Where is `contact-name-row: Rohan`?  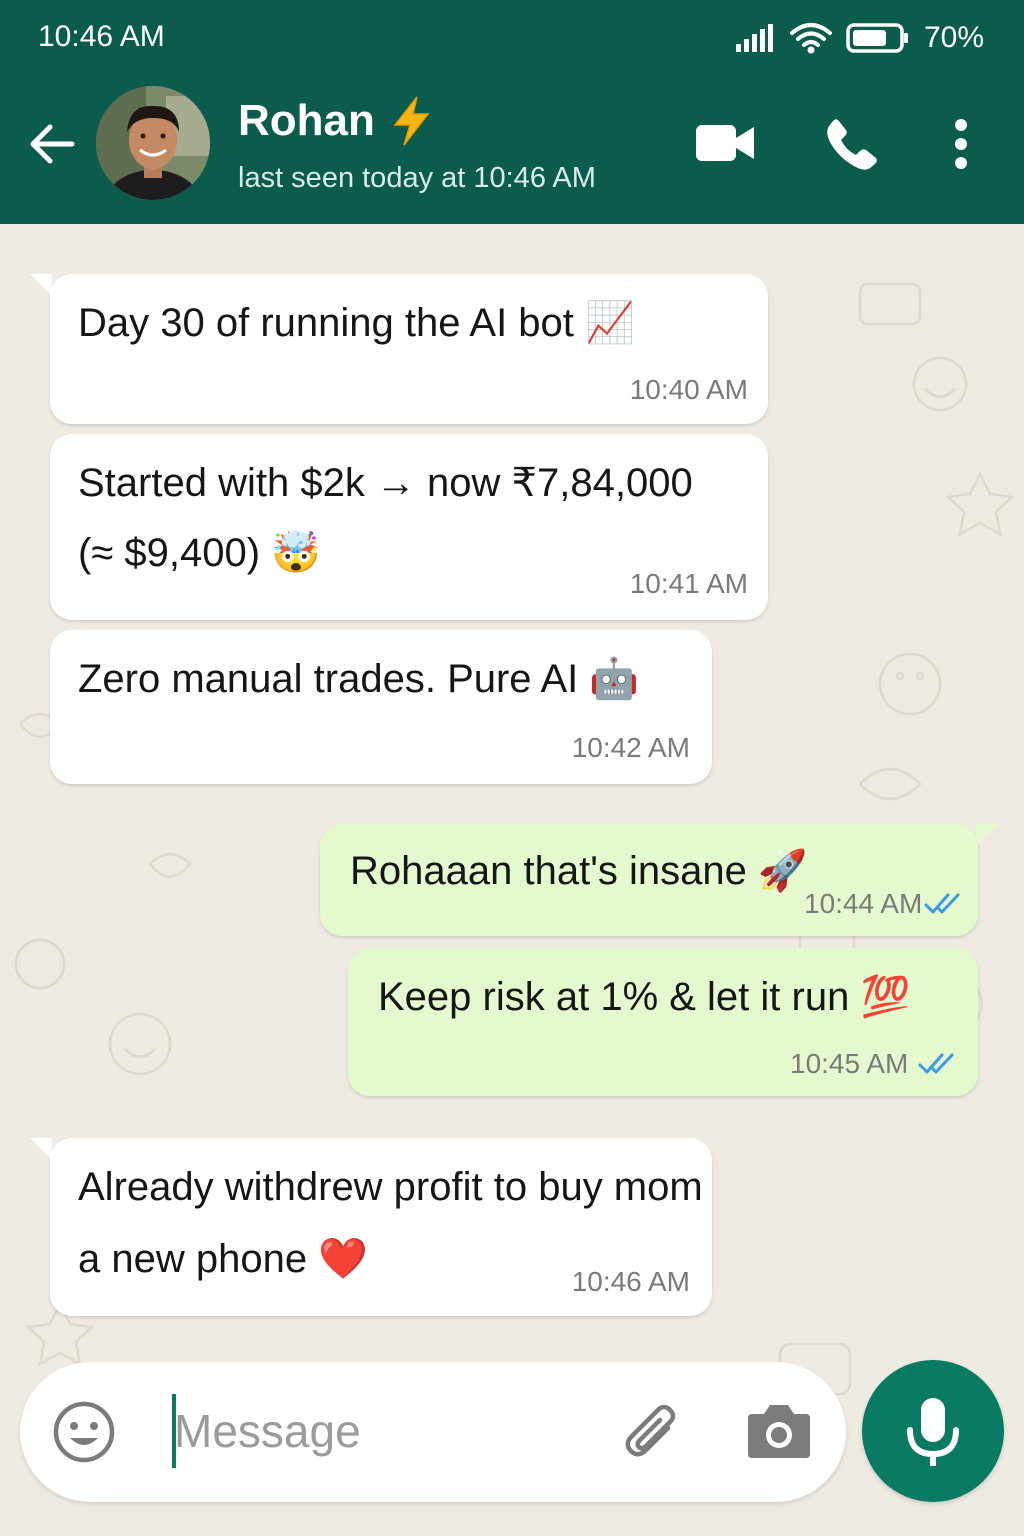
contact-name-row: Rohan is located at coordinates (334, 121).